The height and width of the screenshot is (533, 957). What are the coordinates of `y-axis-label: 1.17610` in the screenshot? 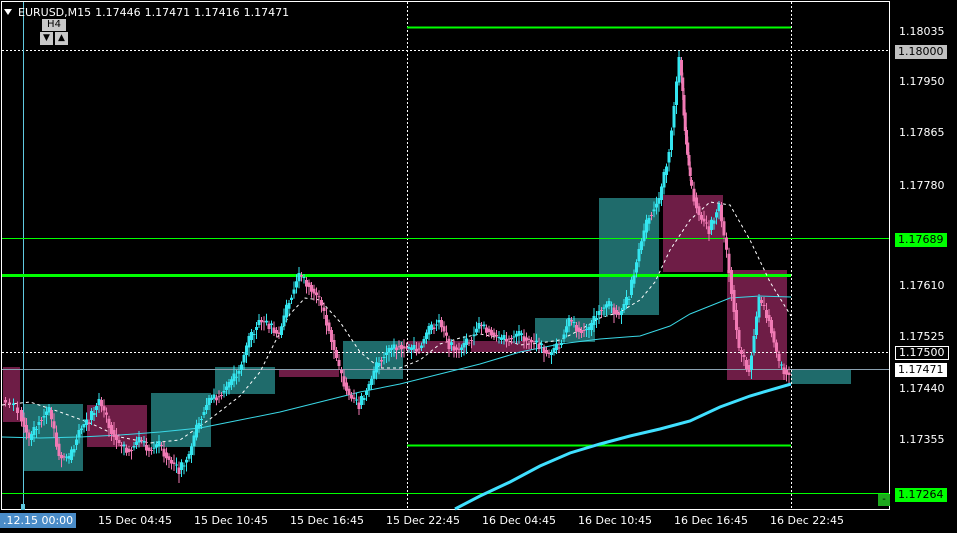 It's located at (922, 285).